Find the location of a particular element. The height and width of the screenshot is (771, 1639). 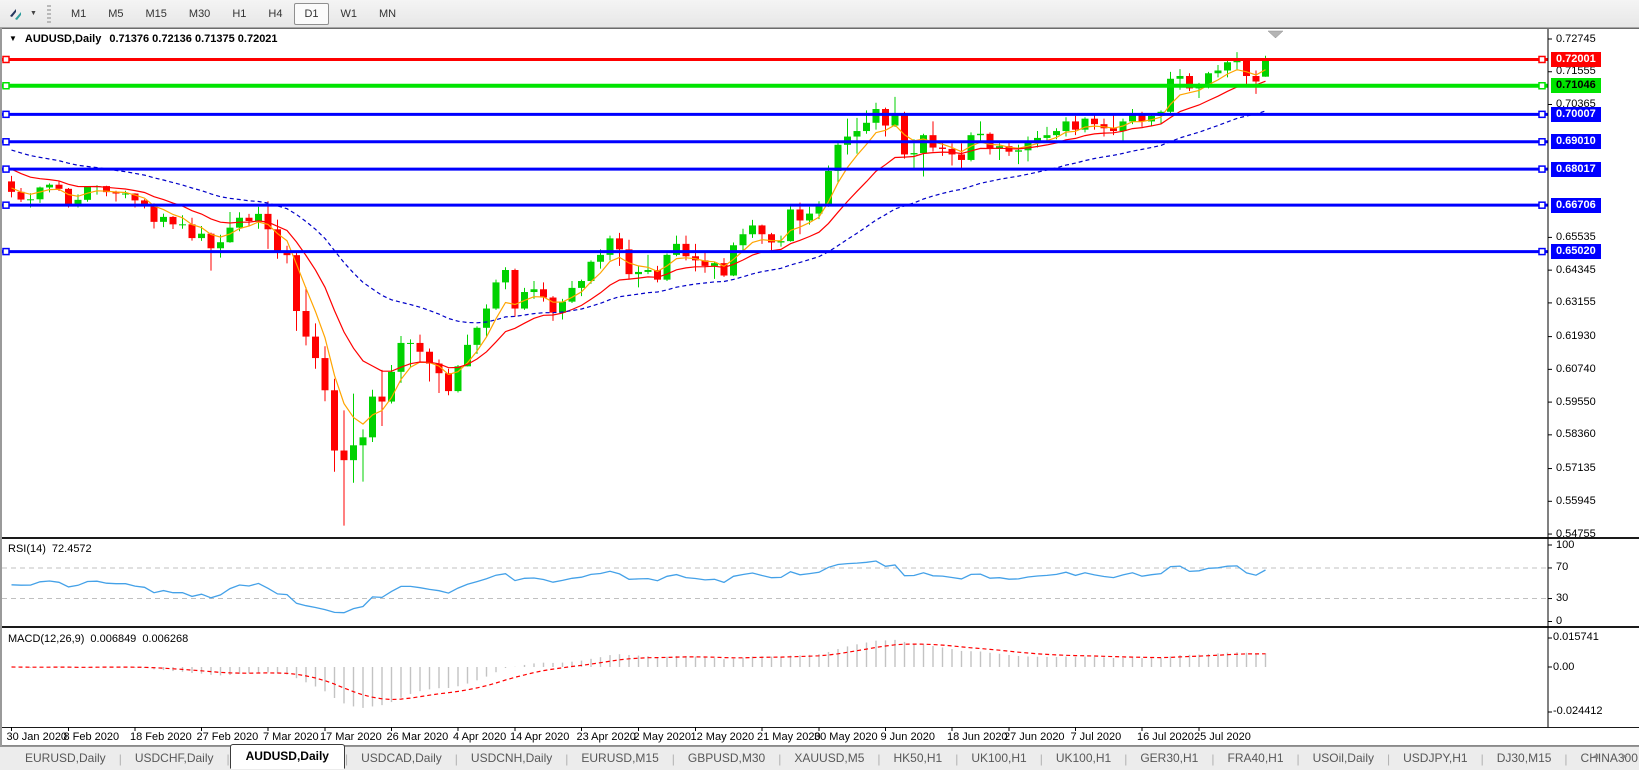

time-axis-label: 27 Jun 2020 is located at coordinates (1034, 737).